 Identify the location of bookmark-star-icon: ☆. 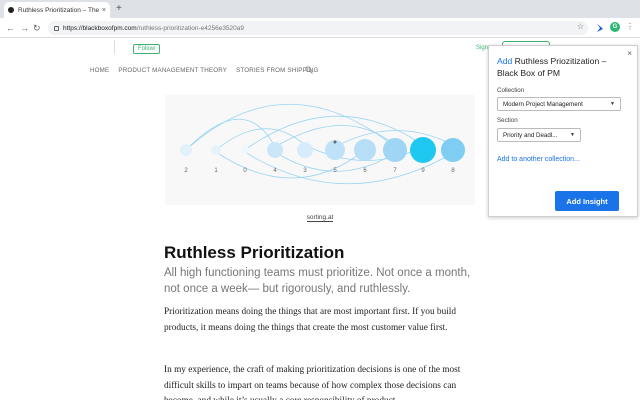
(580, 26).